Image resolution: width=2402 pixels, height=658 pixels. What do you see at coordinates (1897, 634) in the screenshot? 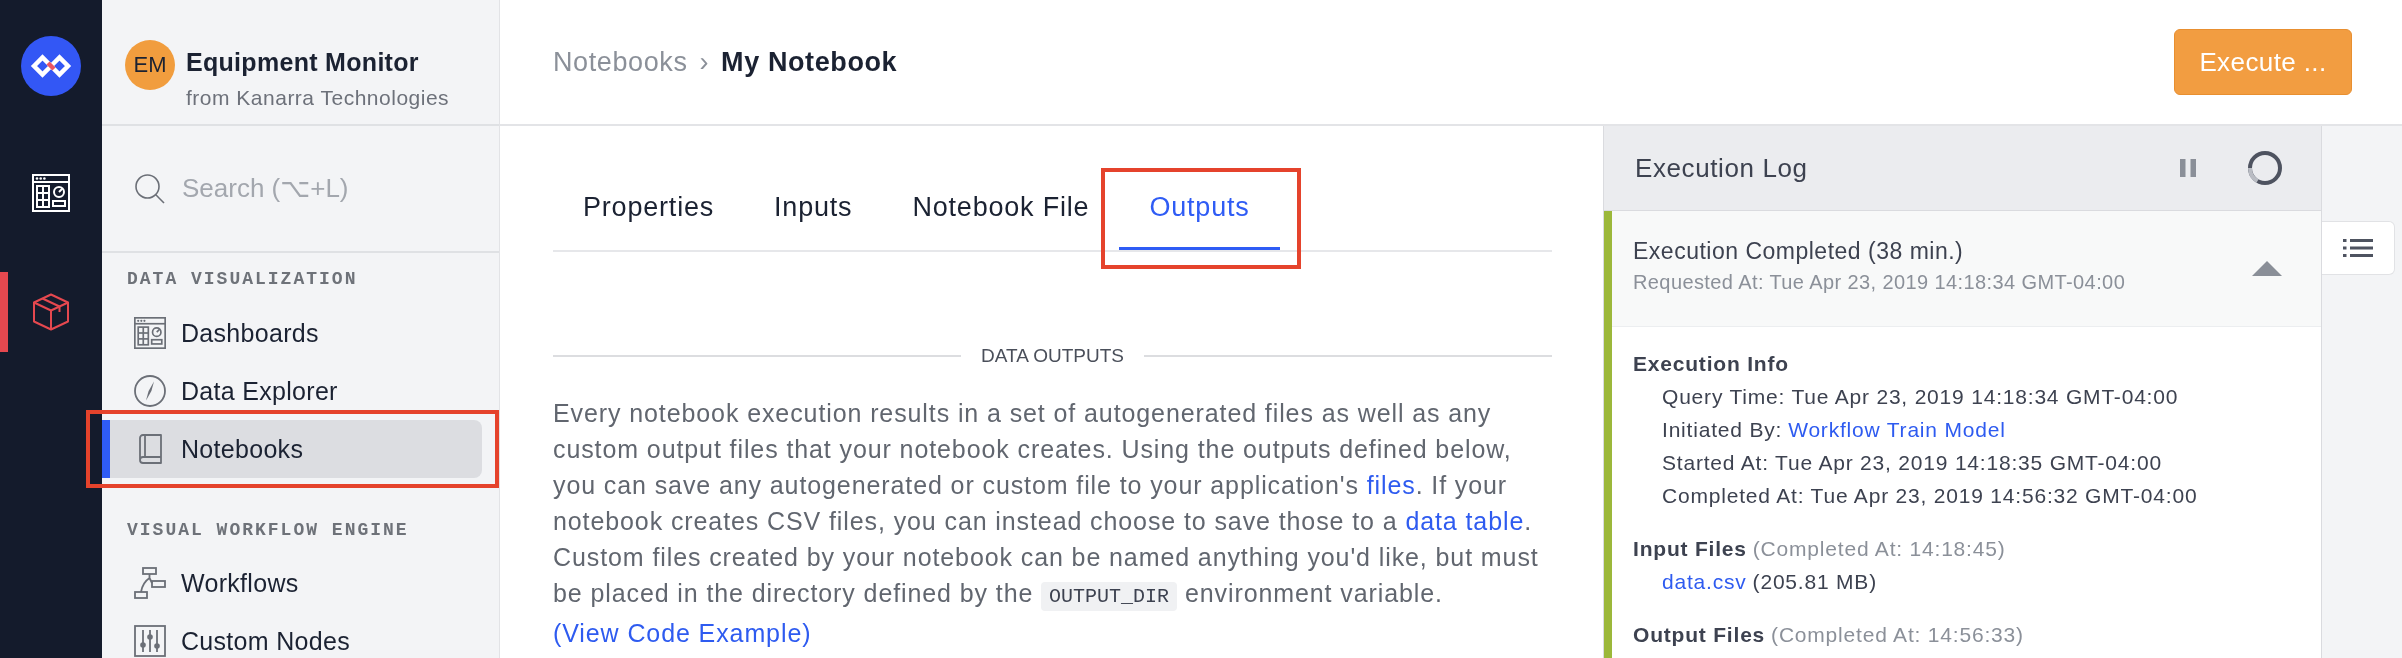
I see `completion-time: (Completed At: 14:56:33)` at bounding box center [1897, 634].